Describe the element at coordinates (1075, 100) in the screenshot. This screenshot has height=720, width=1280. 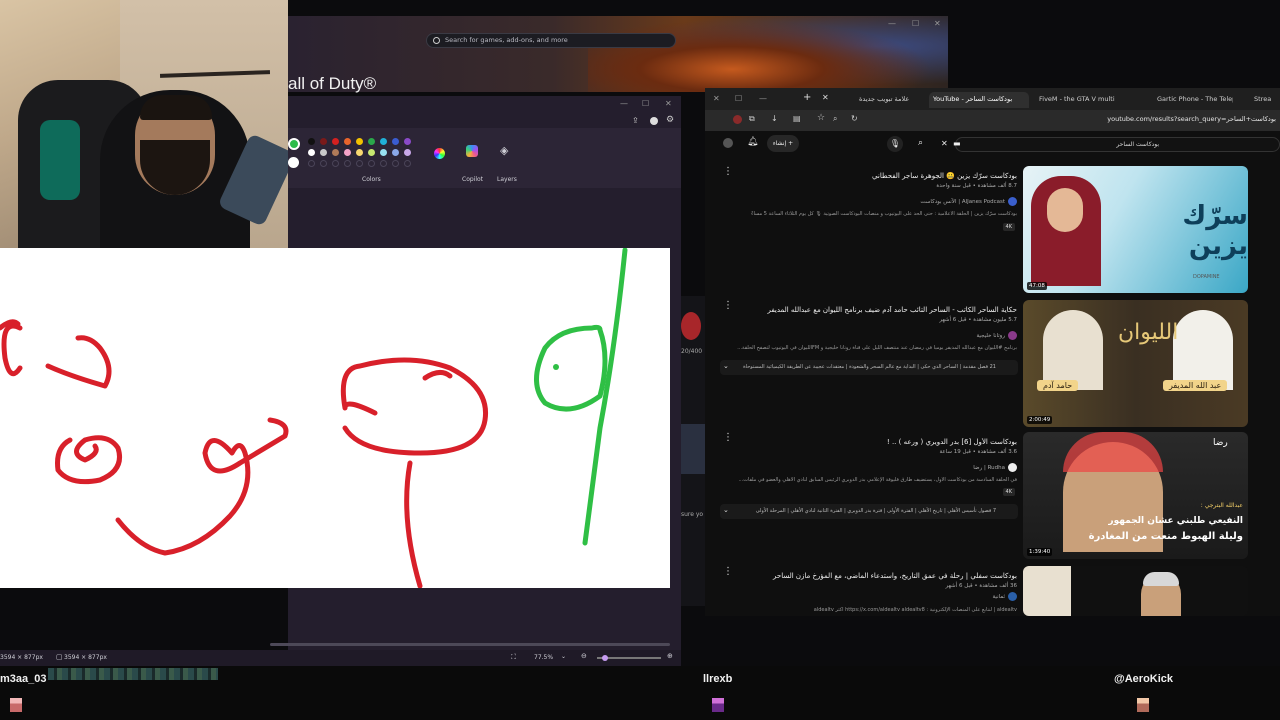
I see `tab-fivem: FiveM - the GTA V multiplay` at that location.